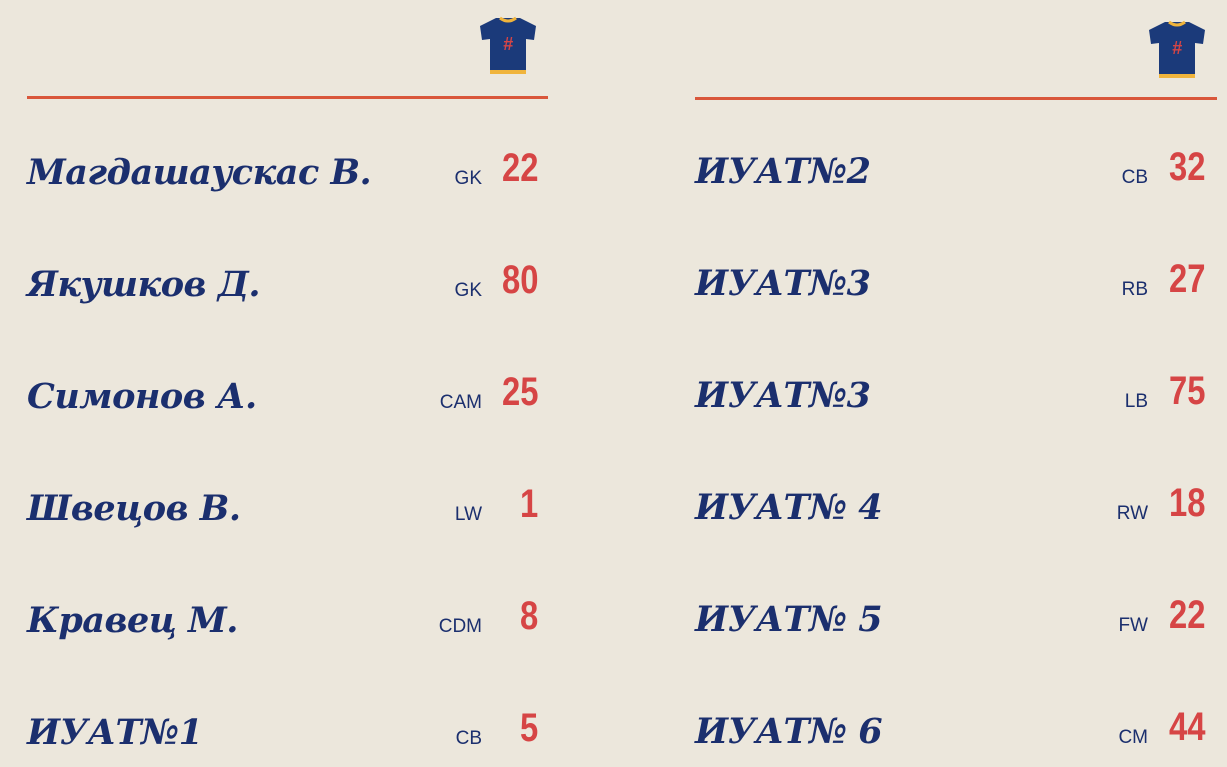 Image resolution: width=1227 pixels, height=767 pixels. Describe the element at coordinates (789, 731) in the screenshot. I see `player-name: ИУАТ№ 6` at that location.